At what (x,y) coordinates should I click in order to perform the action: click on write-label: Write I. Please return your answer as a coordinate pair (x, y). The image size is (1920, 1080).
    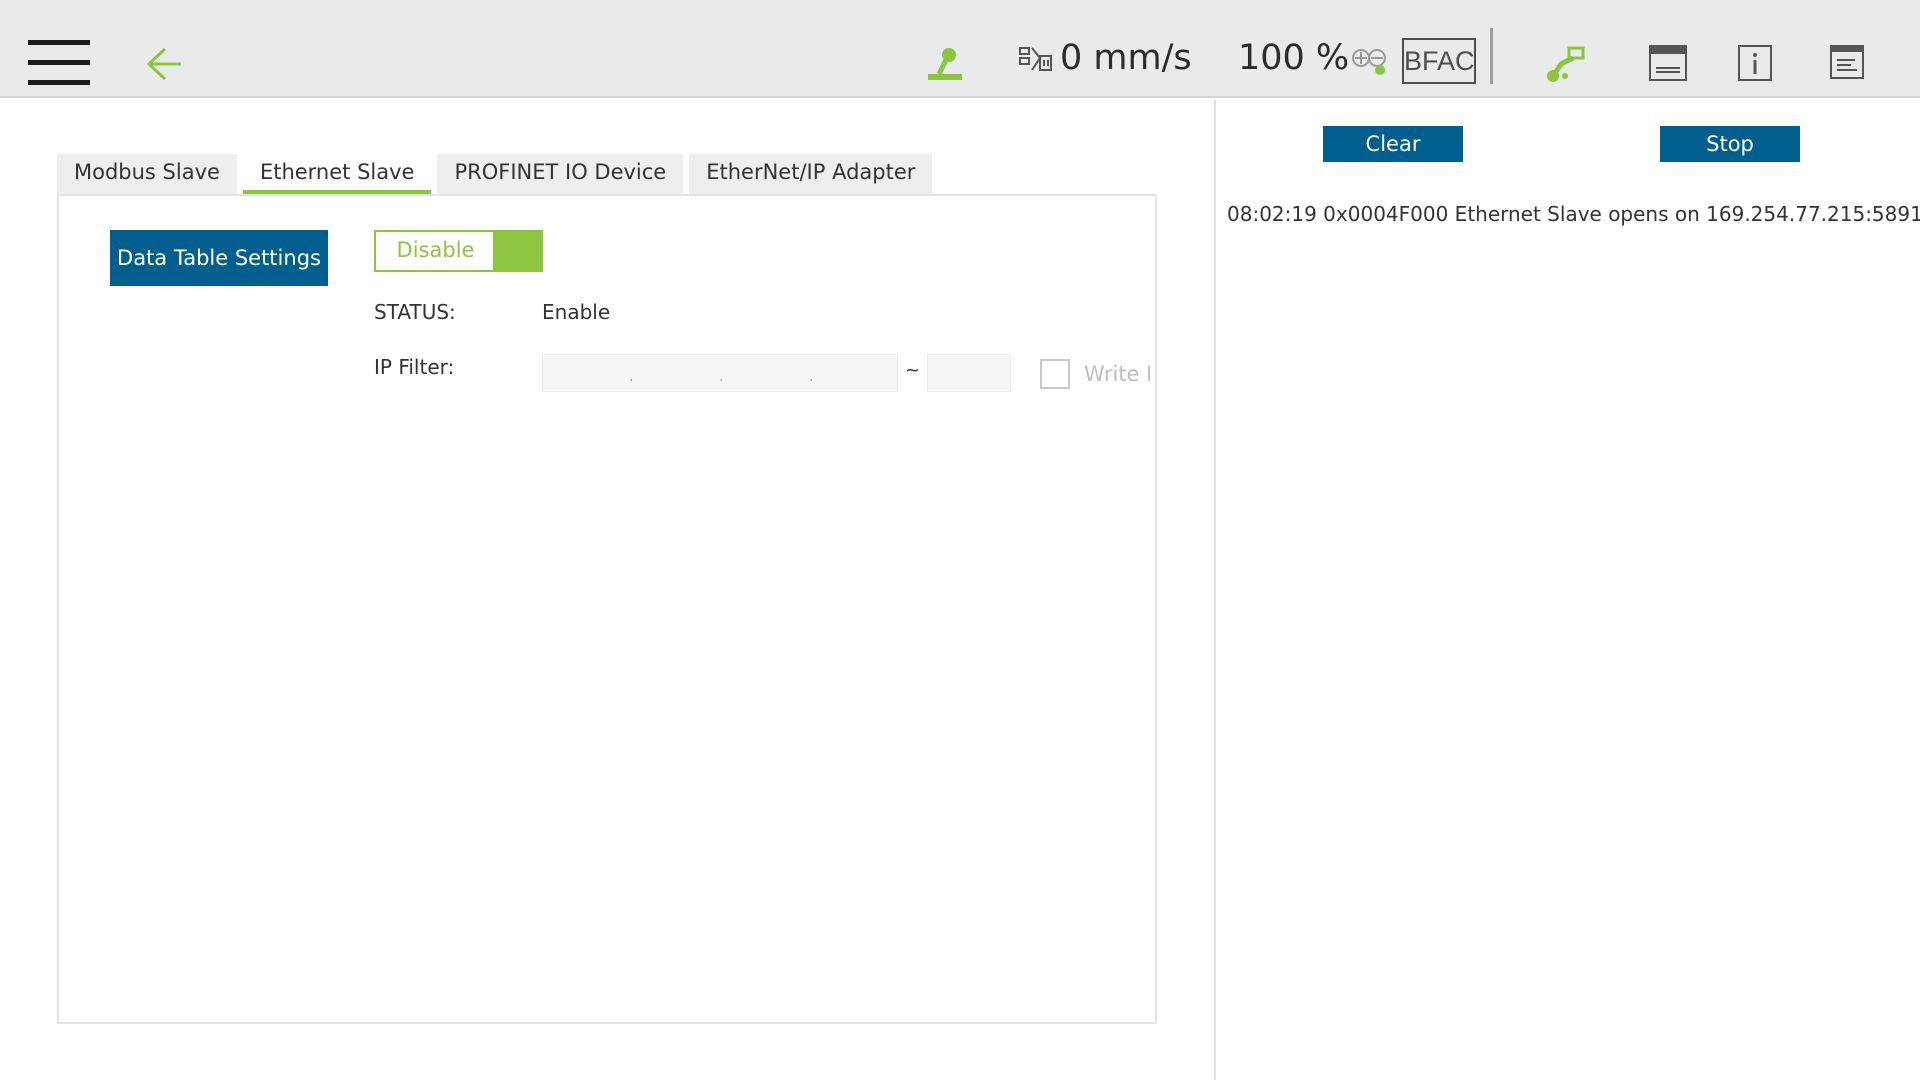
    Looking at the image, I should click on (1117, 374).